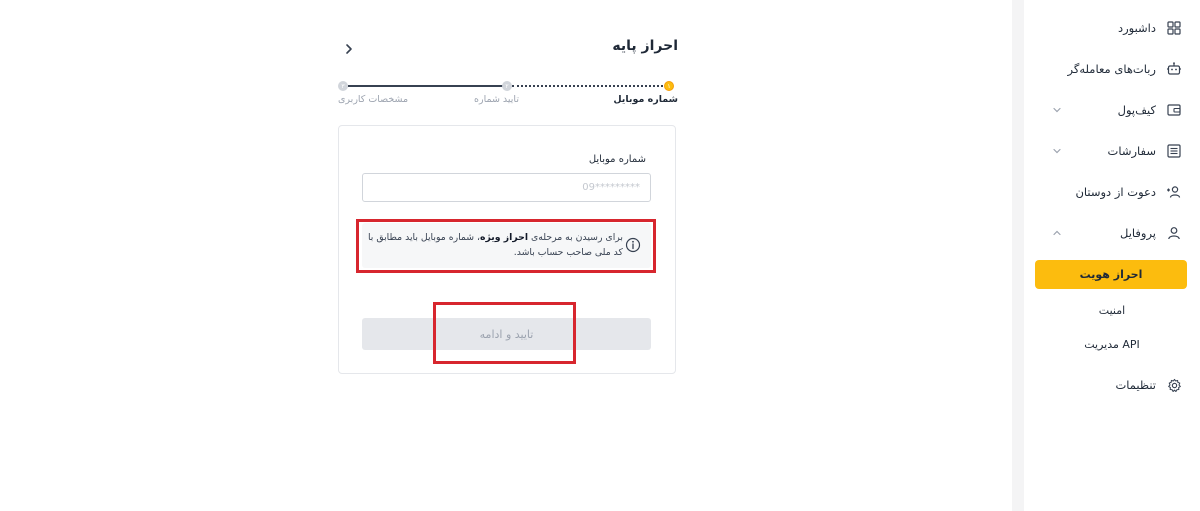  Describe the element at coordinates (1111, 274) in the screenshot. I see `sidebar-subitem-identity-verification: احراز هویت` at that location.